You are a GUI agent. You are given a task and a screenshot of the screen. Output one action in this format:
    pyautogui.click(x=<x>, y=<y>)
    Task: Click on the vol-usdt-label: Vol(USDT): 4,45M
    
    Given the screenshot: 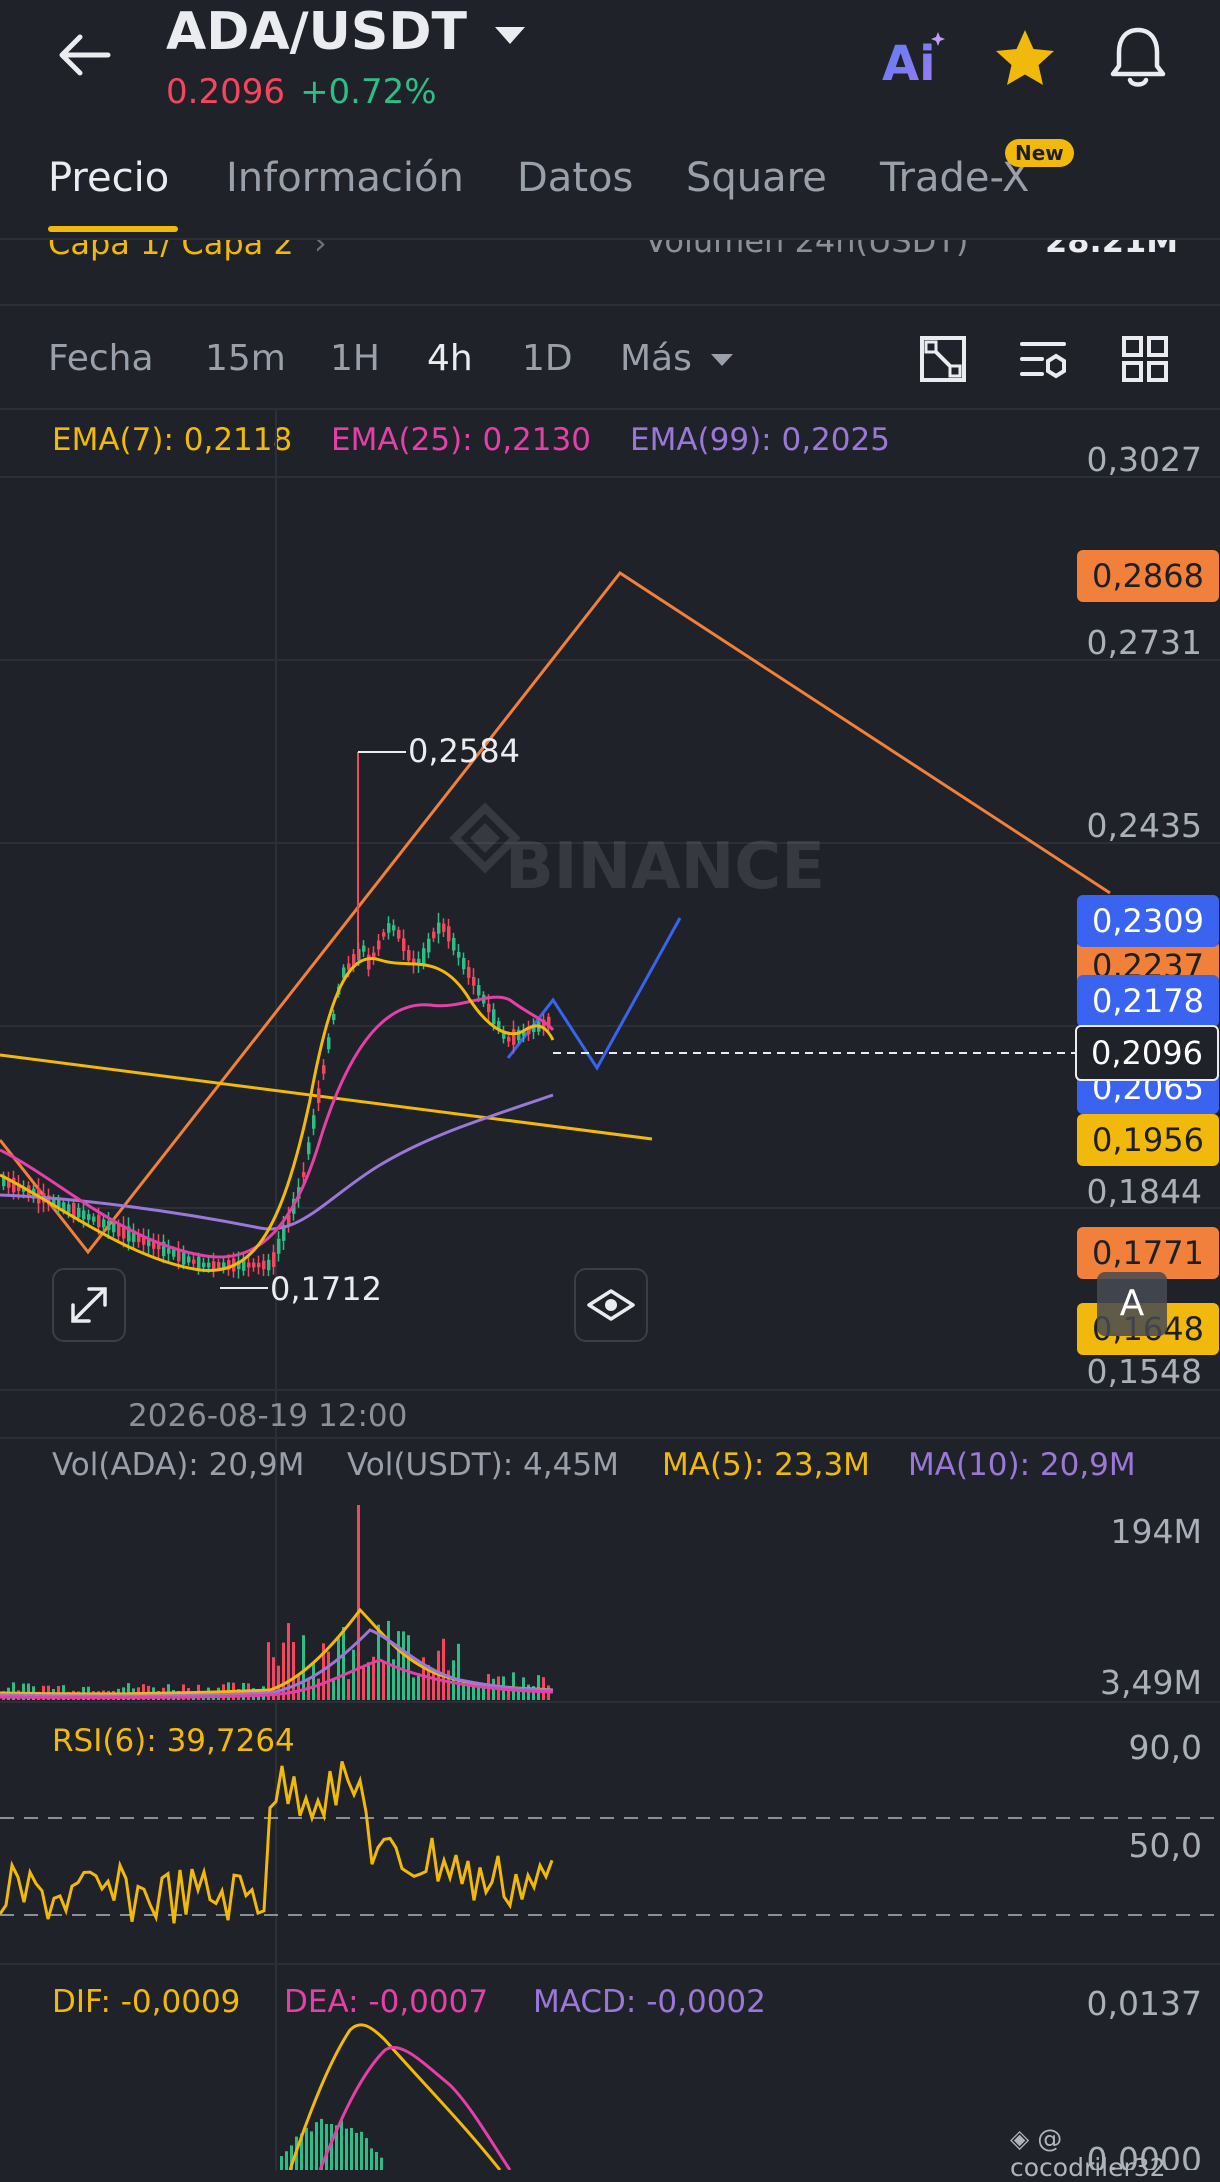 What is the action you would take?
    pyautogui.click(x=483, y=1465)
    